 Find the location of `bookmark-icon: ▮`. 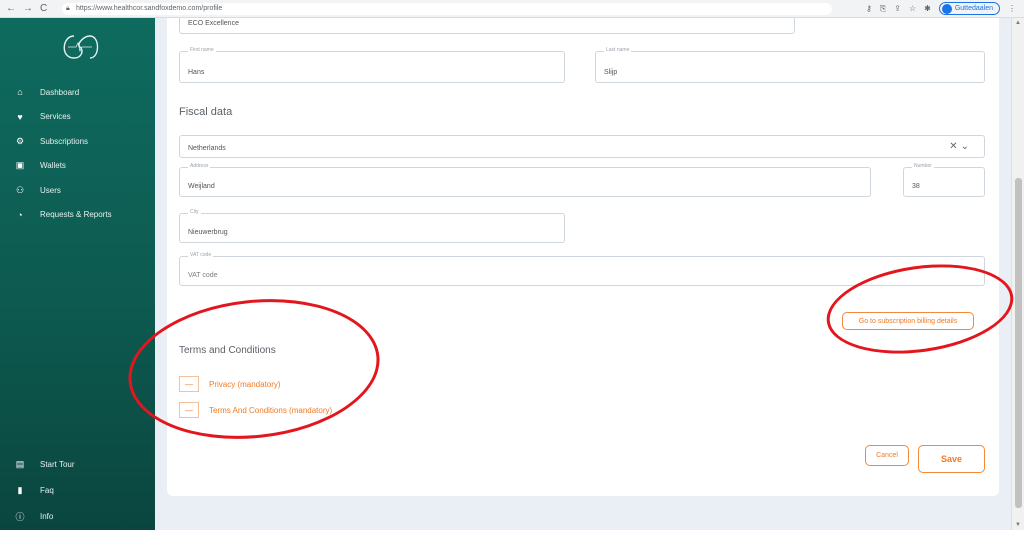

bookmark-icon: ▮ is located at coordinates (20, 489).